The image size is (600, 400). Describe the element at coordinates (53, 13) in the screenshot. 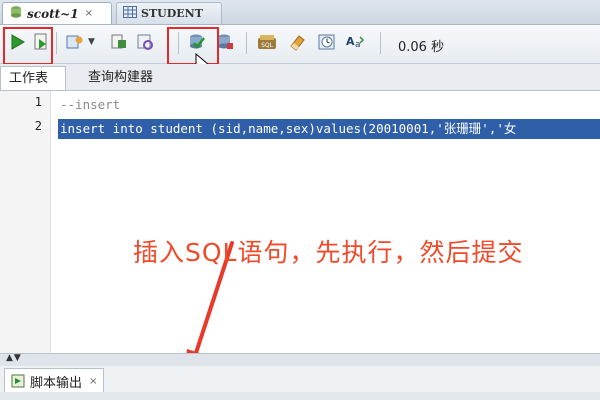

I see `tab-label: scott~1` at that location.